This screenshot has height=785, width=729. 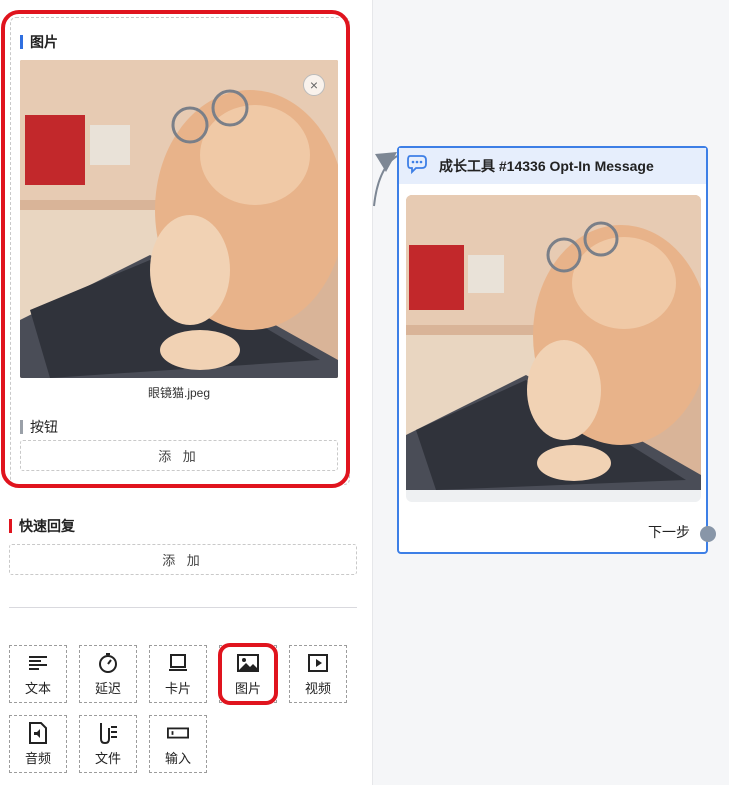 I want to click on tool-audio-button: 音频, so click(x=38, y=744).